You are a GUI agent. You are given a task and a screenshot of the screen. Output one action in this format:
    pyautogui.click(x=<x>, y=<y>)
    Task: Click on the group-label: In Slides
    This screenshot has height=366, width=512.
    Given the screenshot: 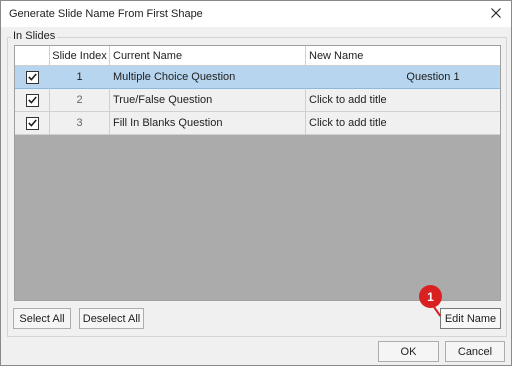 What is the action you would take?
    pyautogui.click(x=34, y=36)
    